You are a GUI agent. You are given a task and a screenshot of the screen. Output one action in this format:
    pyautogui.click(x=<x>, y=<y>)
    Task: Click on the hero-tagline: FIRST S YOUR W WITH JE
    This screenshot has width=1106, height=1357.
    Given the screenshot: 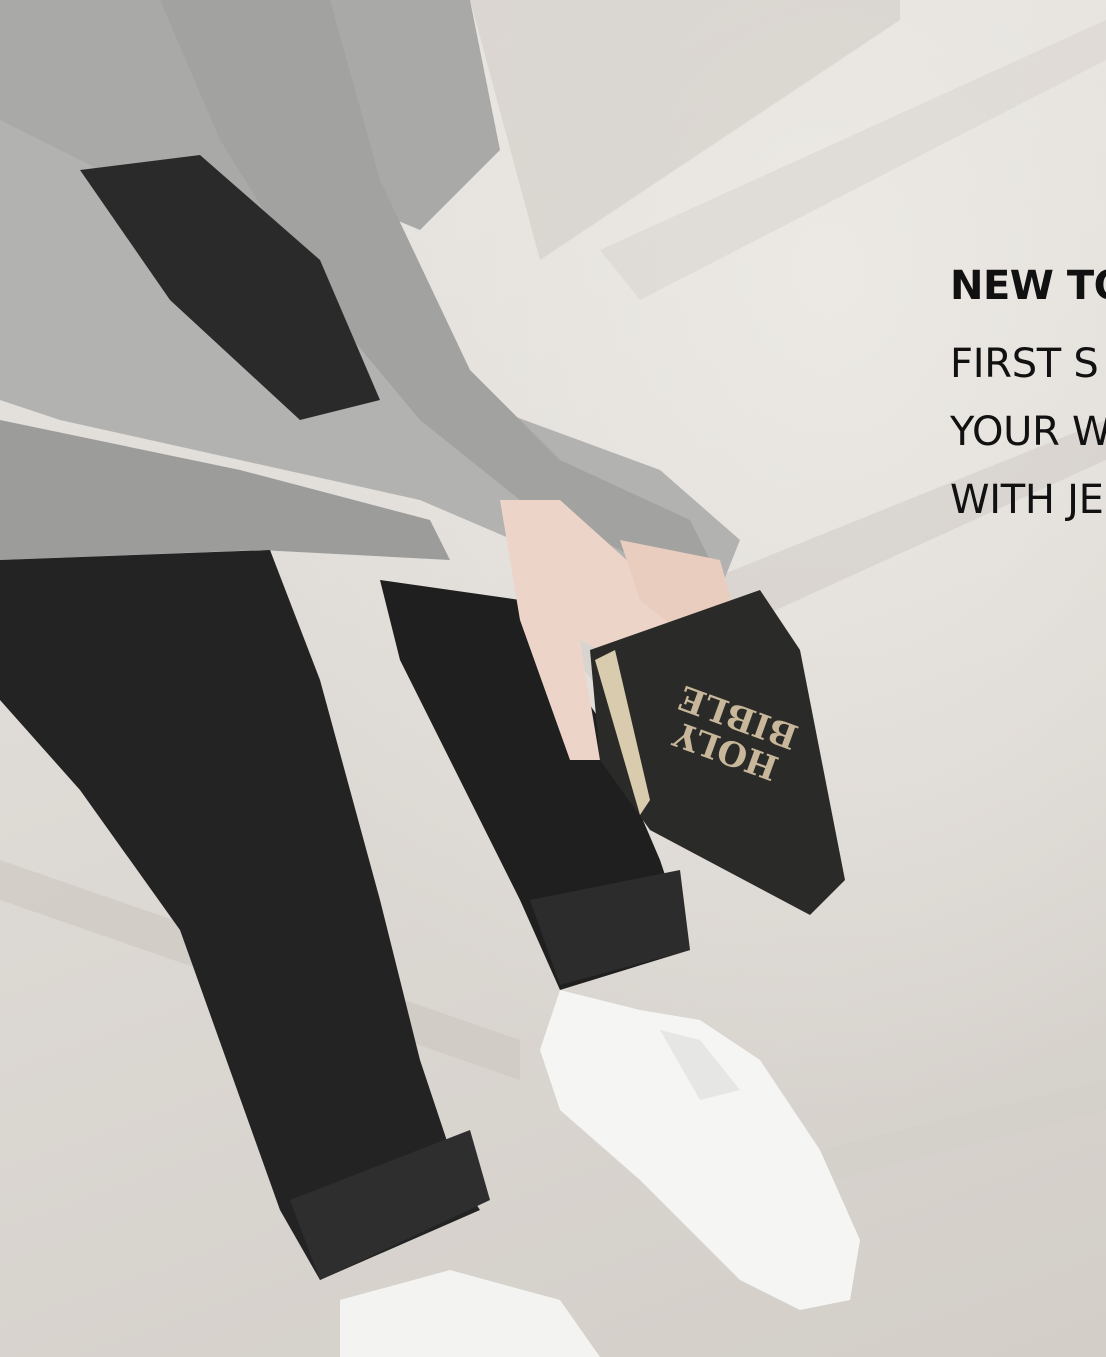 What is the action you would take?
    pyautogui.click(x=1028, y=432)
    